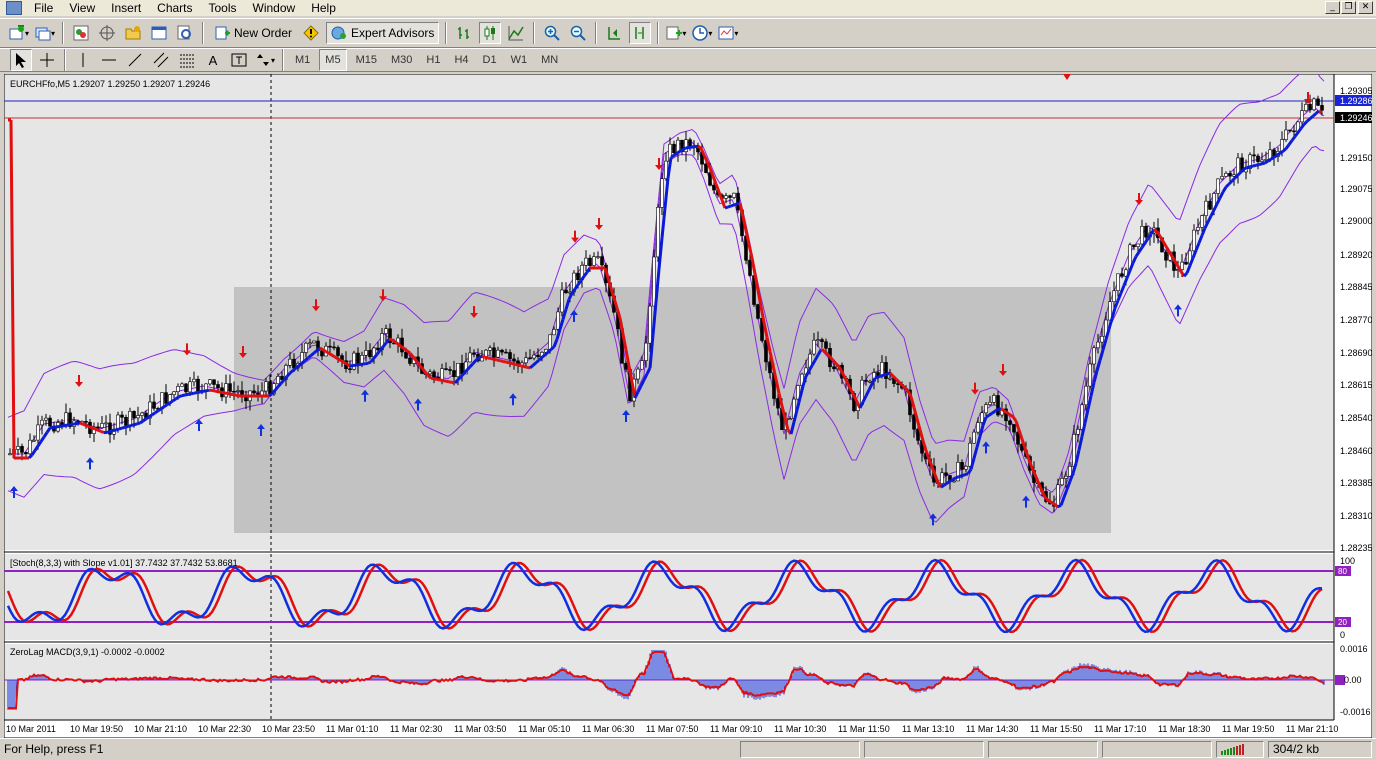 The height and width of the screenshot is (760, 1376). Describe the element at coordinates (223, 8) in the screenshot. I see `menu-tools: Tools` at that location.